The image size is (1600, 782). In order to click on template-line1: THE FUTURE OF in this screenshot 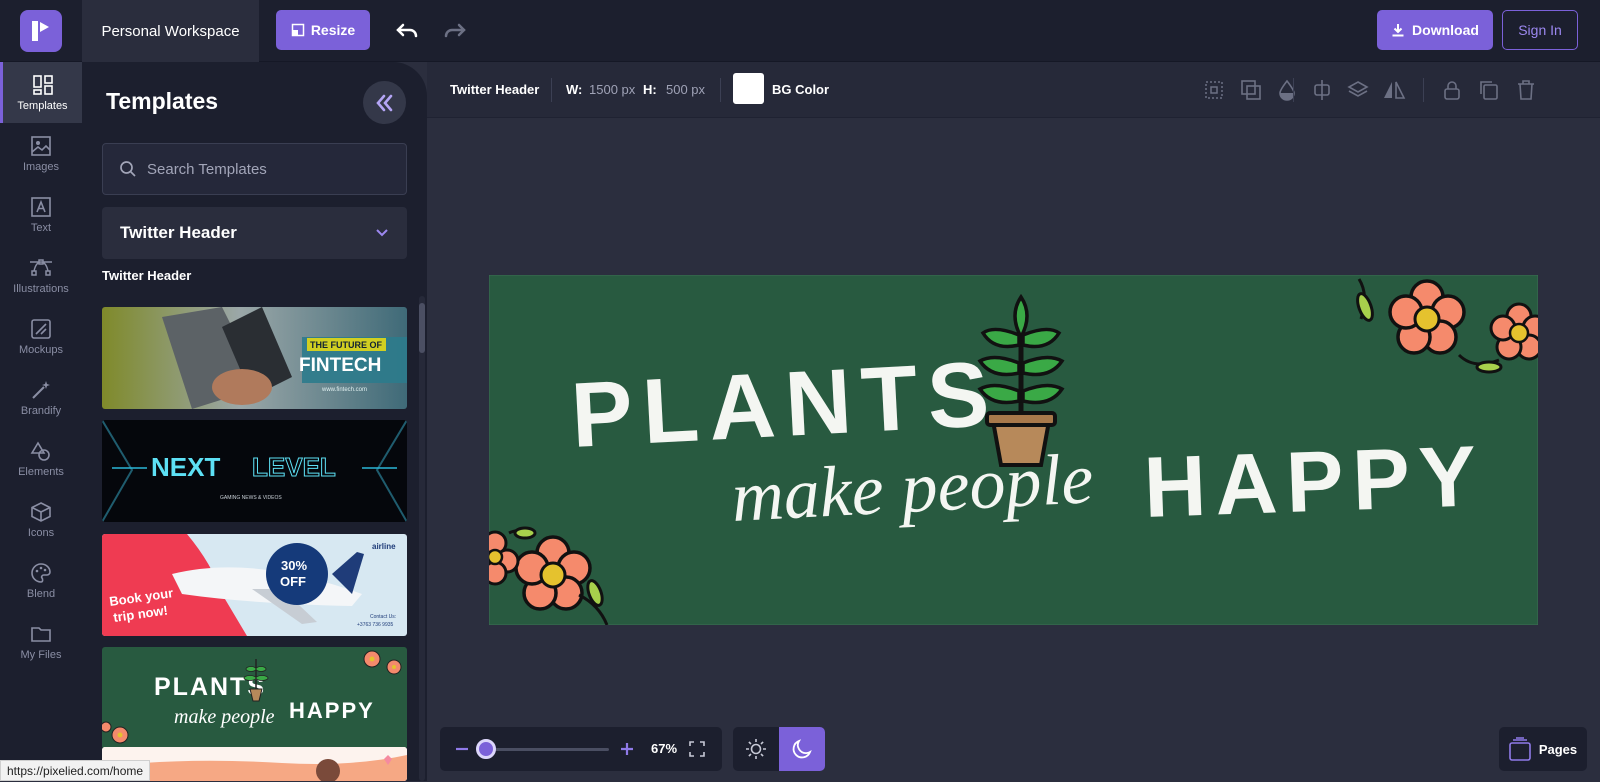, I will do `click(346, 345)`.